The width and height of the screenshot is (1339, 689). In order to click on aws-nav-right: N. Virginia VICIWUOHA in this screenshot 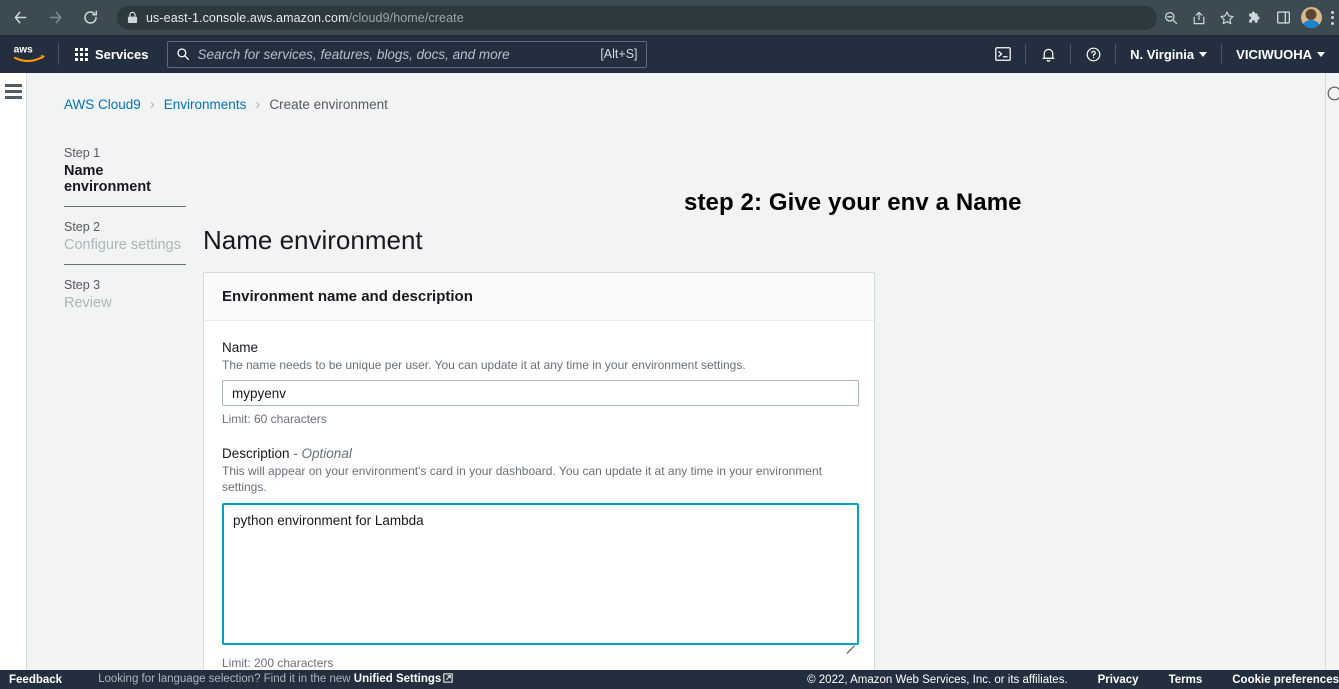, I will do `click(1160, 54)`.